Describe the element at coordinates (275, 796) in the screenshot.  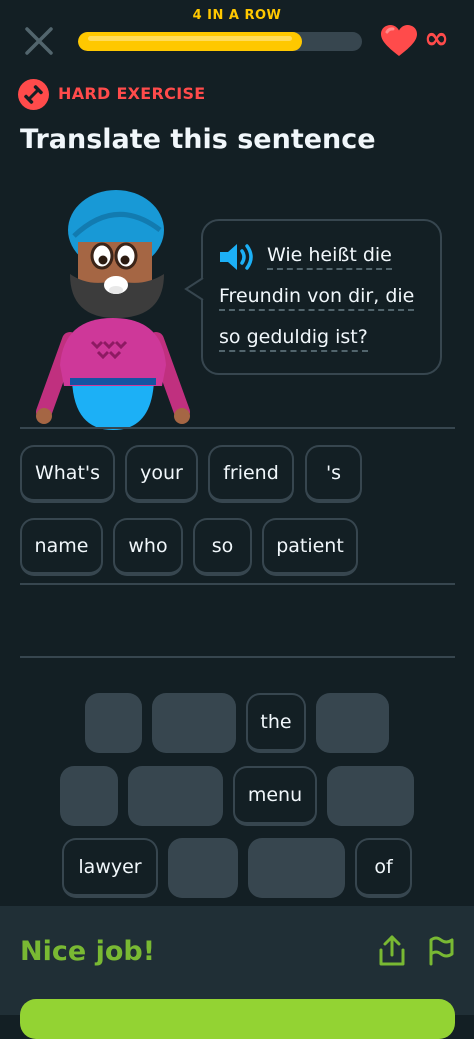
I see `word-bank-chip: menu` at that location.